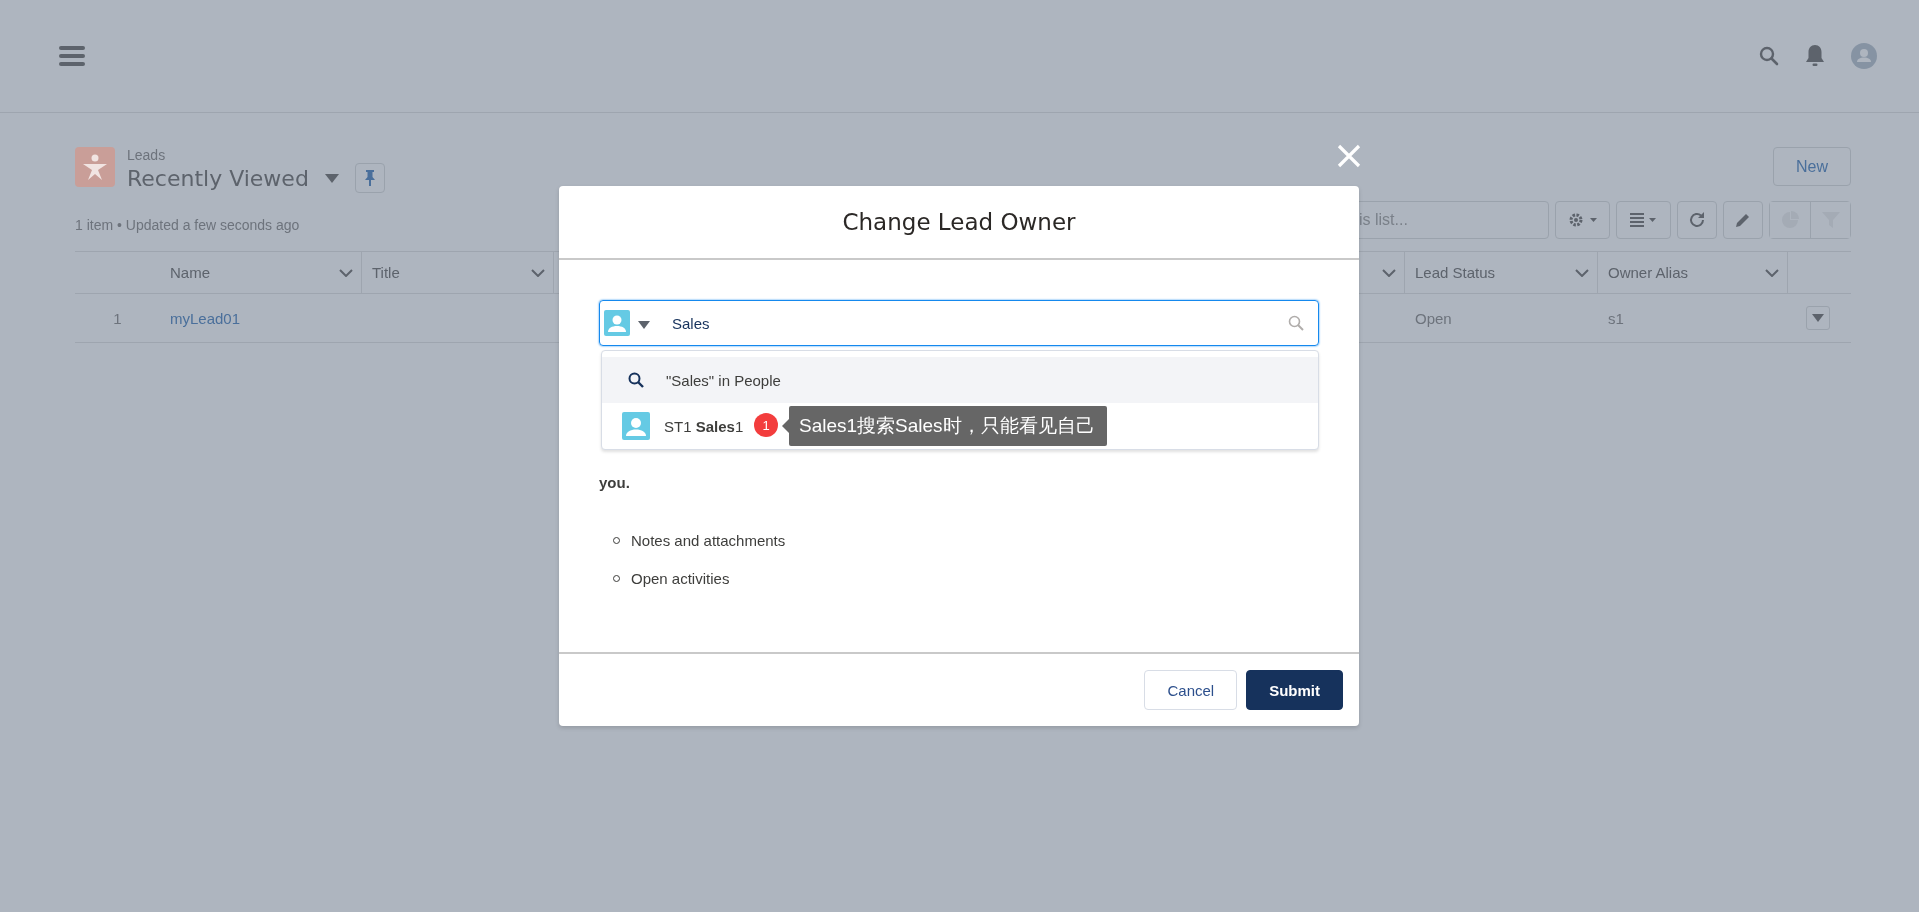 The width and height of the screenshot is (1919, 912). I want to click on avatar-icon, so click(1864, 56).